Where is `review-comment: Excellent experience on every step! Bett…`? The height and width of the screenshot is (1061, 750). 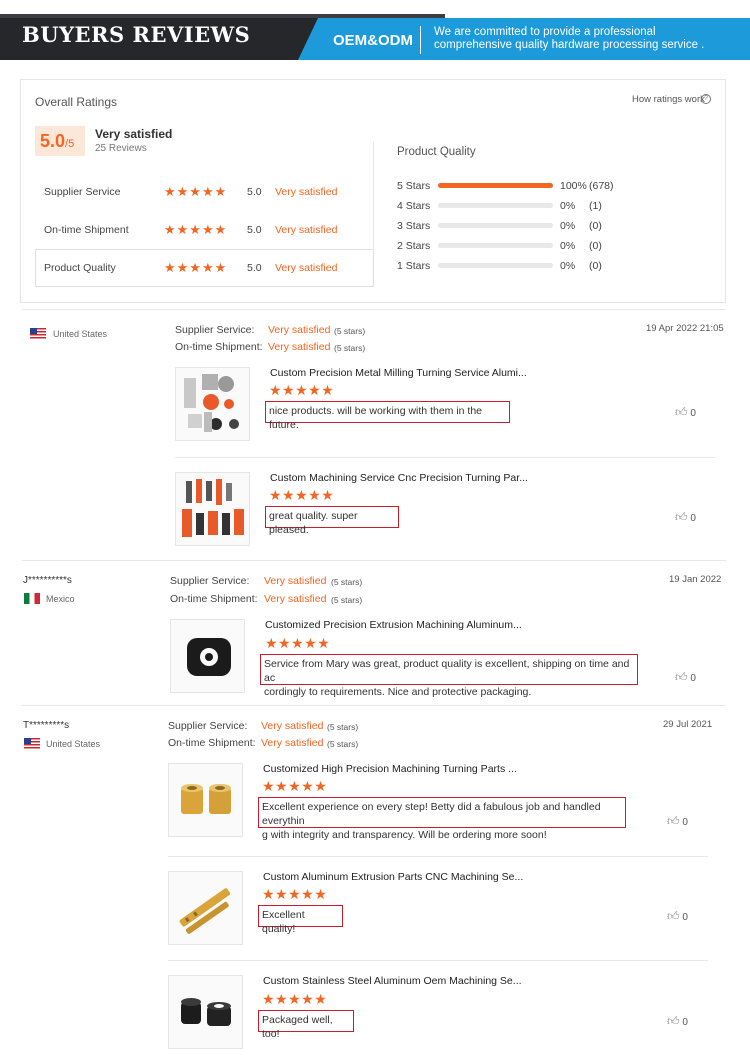 review-comment: Excellent experience on every step! Bett… is located at coordinates (442, 819).